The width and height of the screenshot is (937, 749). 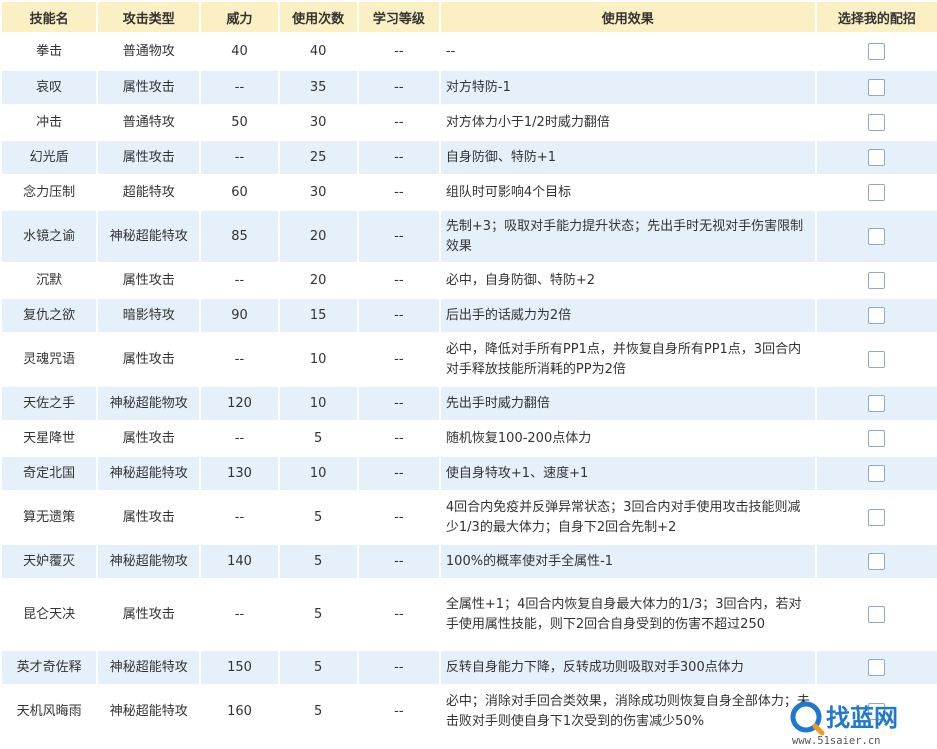 What do you see at coordinates (318, 315) in the screenshot?
I see `uses-cell: 15` at bounding box center [318, 315].